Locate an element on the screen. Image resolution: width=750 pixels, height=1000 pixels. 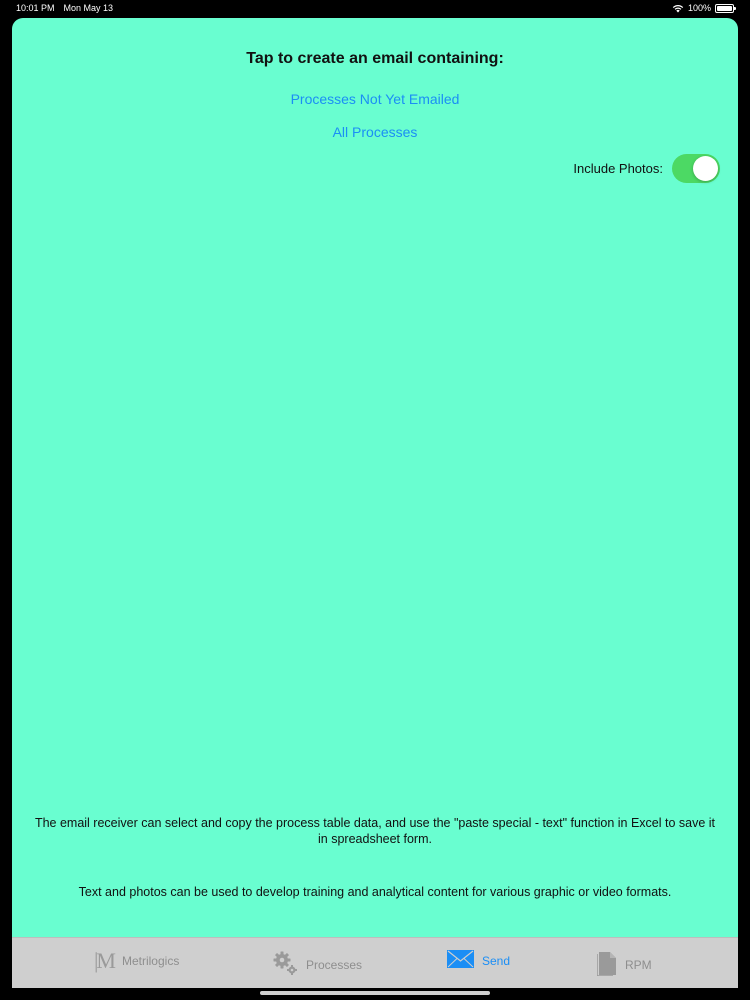
wifi-icon is located at coordinates (678, 8).